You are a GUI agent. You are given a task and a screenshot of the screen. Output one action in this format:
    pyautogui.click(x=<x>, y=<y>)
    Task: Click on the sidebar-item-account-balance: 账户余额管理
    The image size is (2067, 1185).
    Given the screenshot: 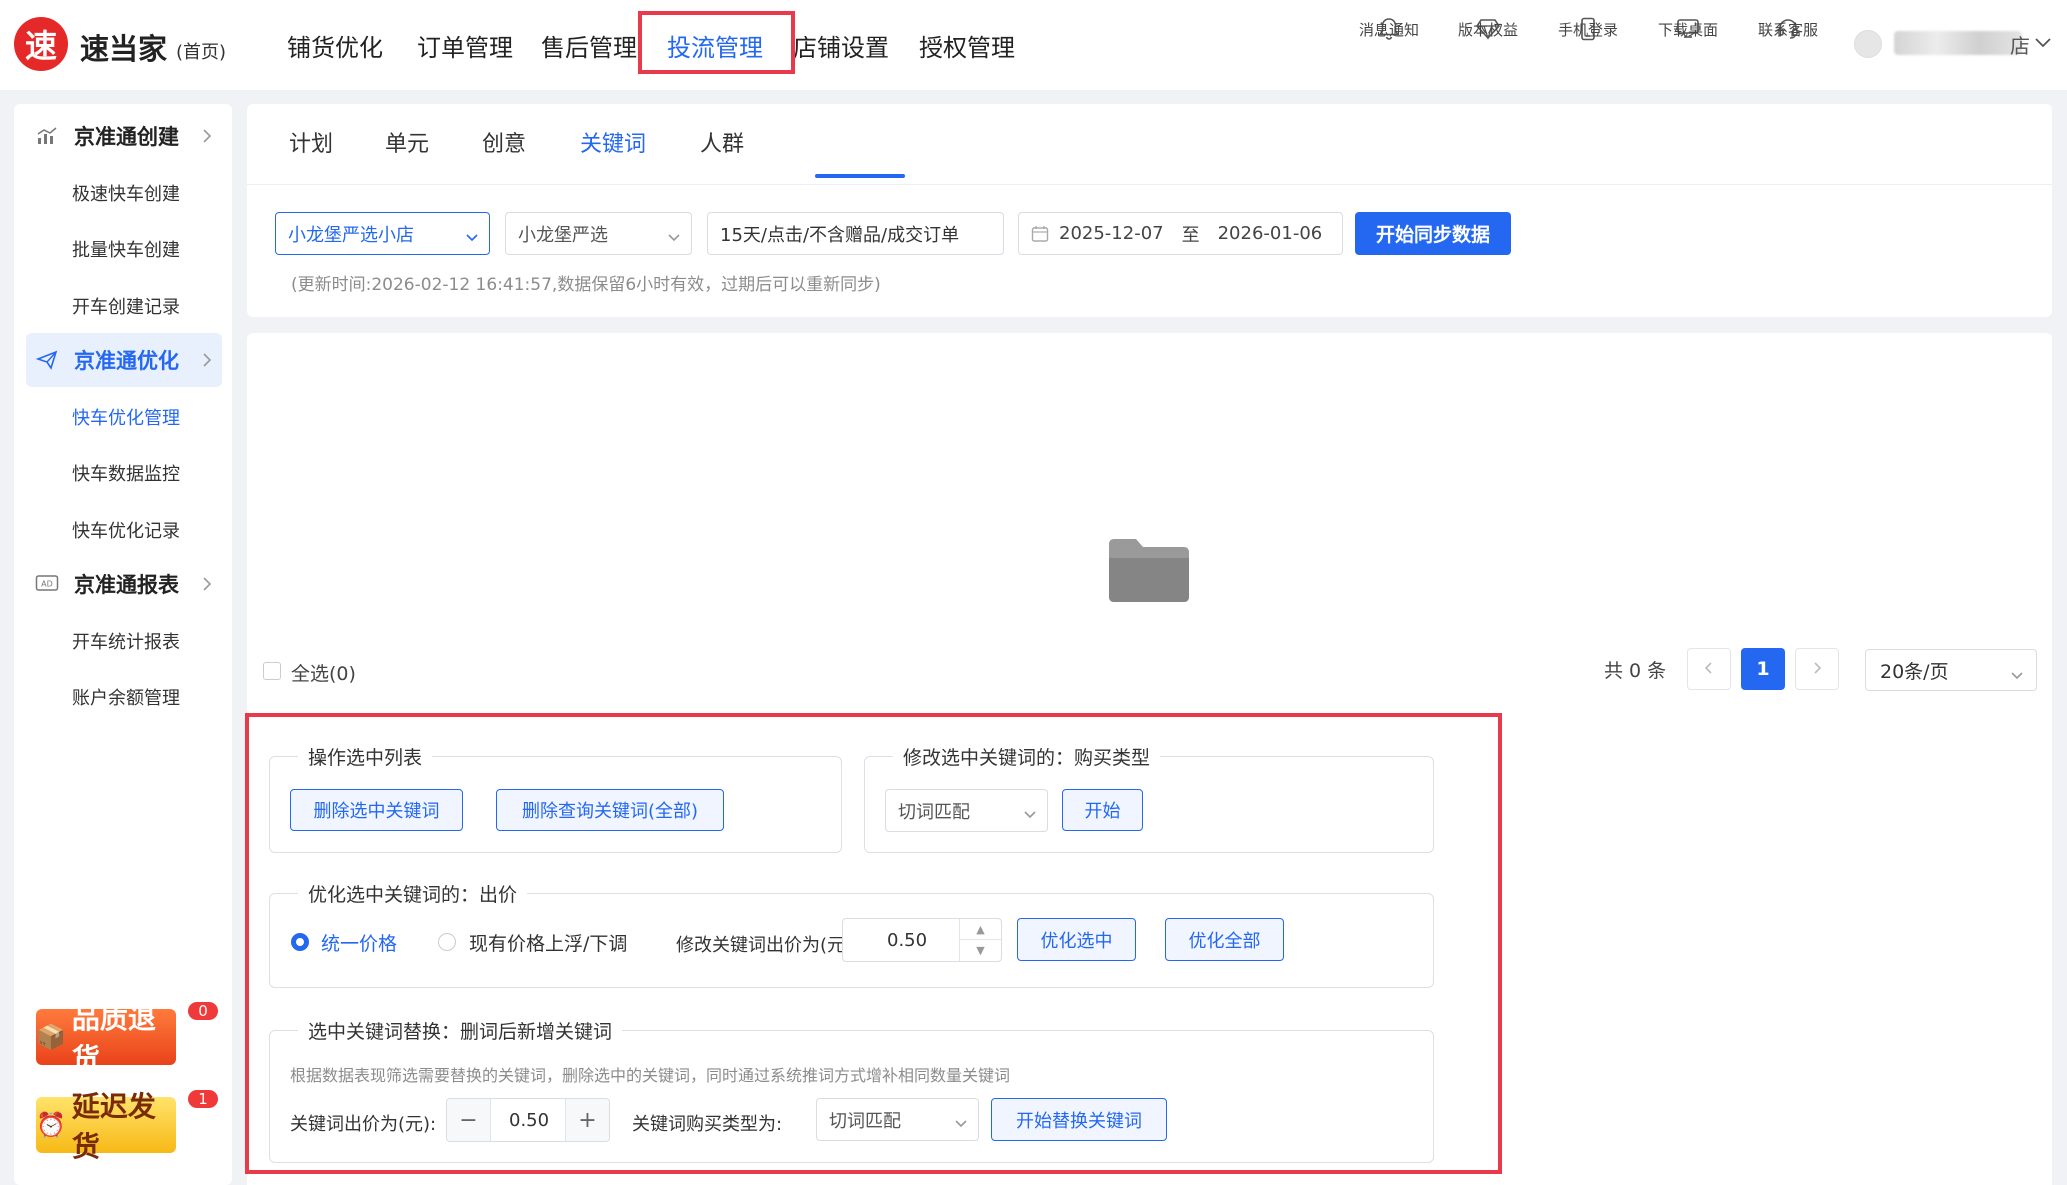 What is the action you would take?
    pyautogui.click(x=126, y=697)
    